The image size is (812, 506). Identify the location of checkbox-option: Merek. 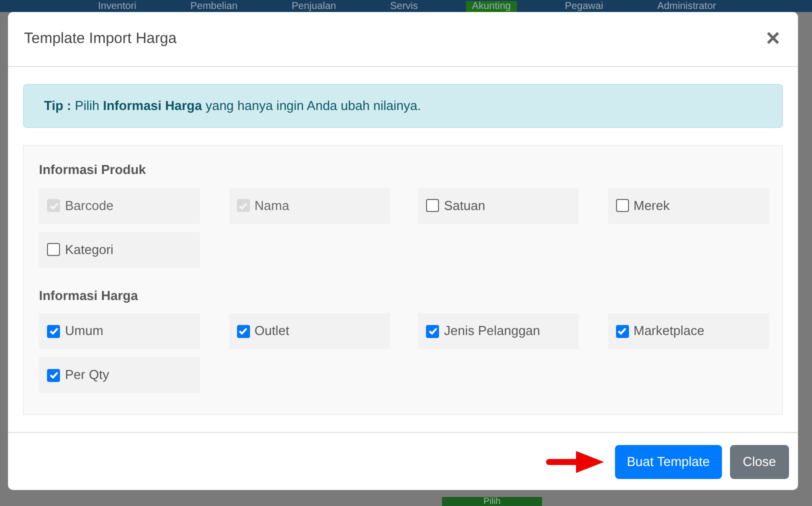
(688, 206).